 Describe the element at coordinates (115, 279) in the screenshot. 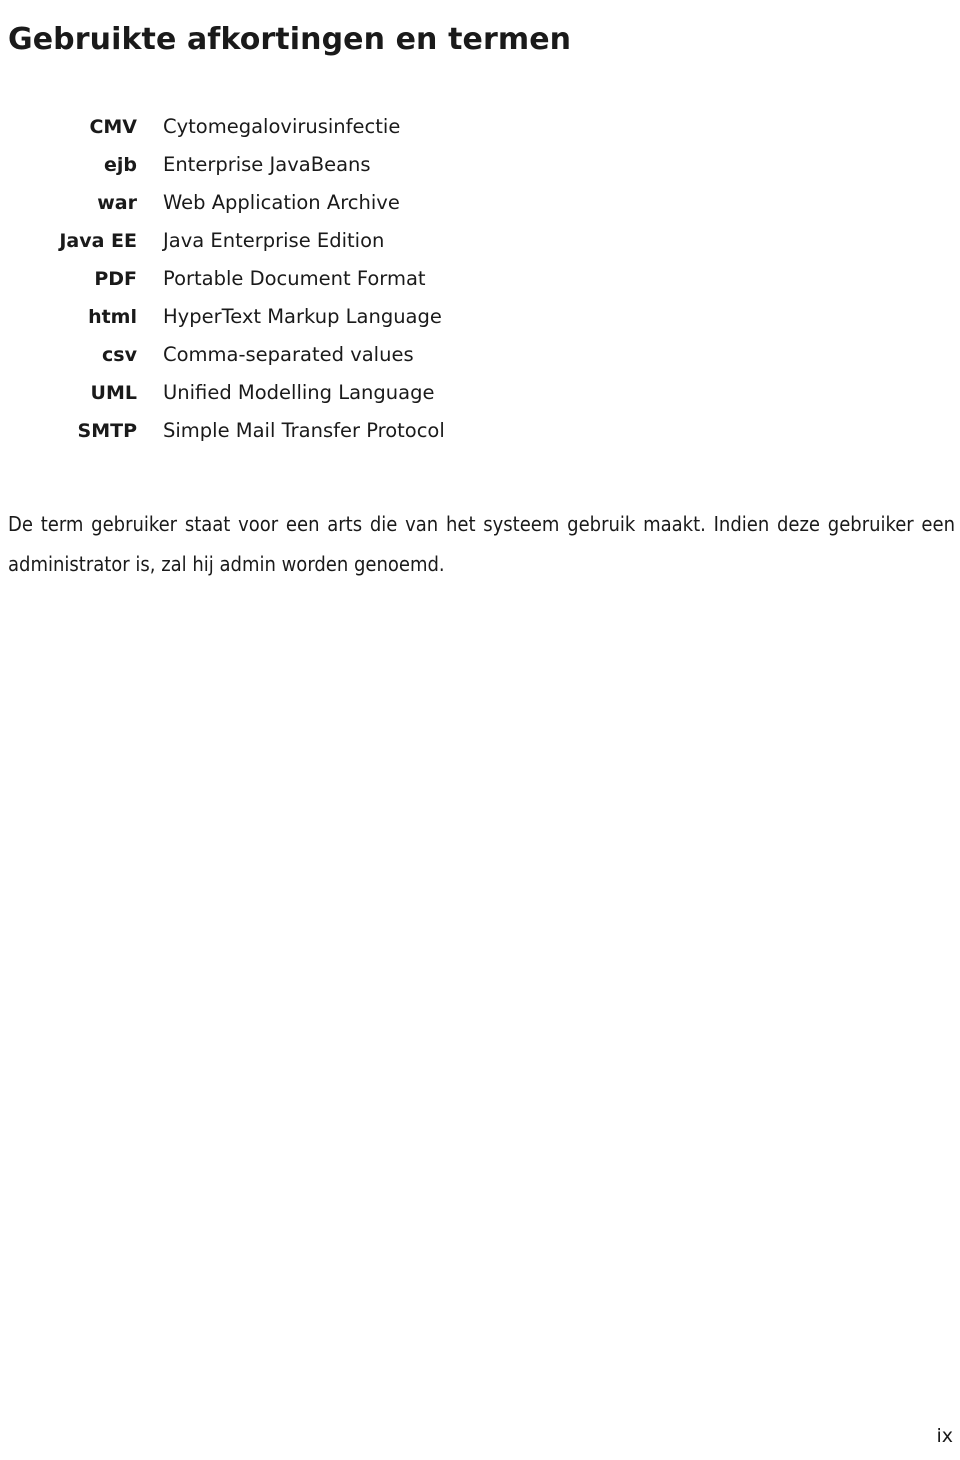

I see `abbreviation-term: PDF` at that location.